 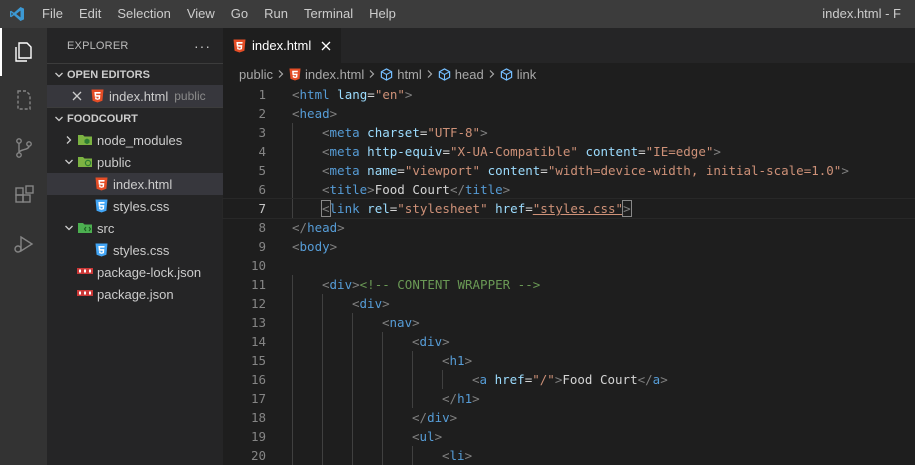 What do you see at coordinates (514, 170) in the screenshot?
I see `code-token: content` at bounding box center [514, 170].